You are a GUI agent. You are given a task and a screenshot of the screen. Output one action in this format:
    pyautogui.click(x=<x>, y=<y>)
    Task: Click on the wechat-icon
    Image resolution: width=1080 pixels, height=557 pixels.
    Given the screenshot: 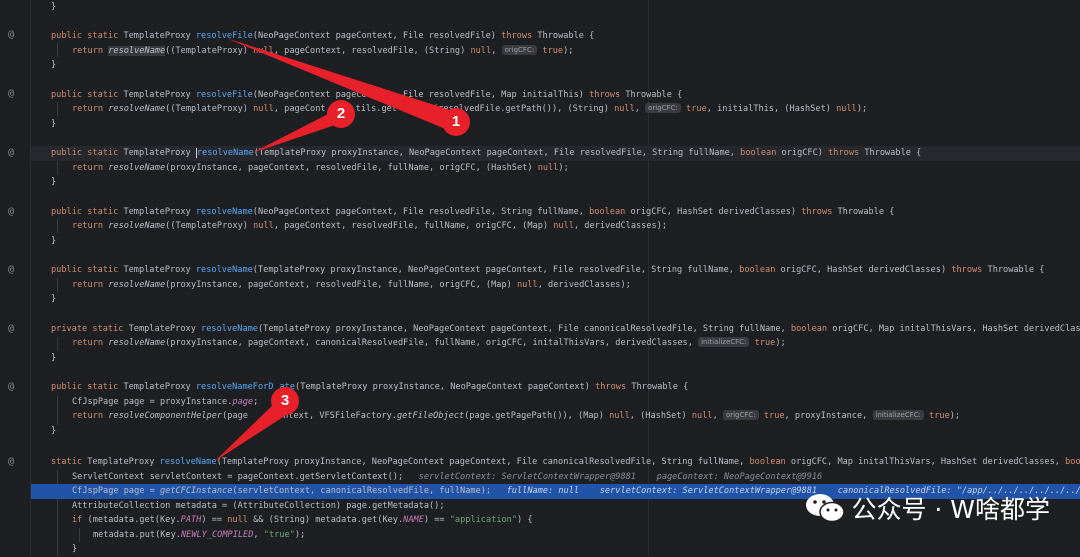 What is the action you would take?
    pyautogui.click(x=826, y=508)
    